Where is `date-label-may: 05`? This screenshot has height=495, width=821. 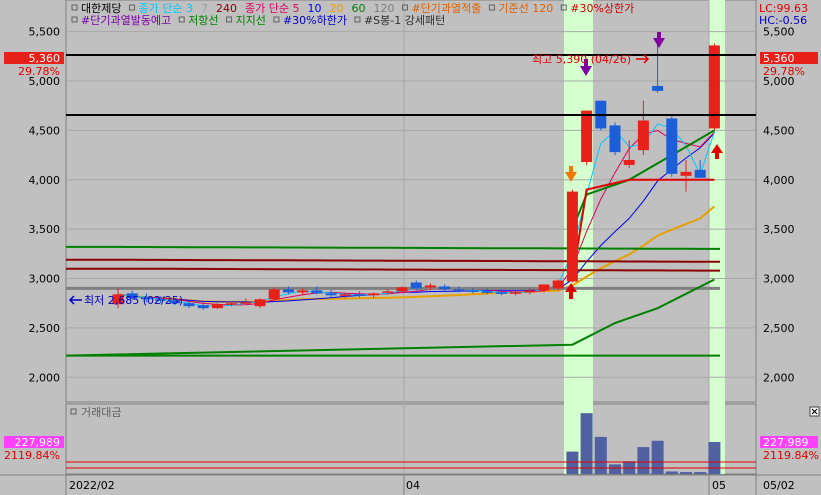
date-label-may: 05 is located at coordinates (719, 485).